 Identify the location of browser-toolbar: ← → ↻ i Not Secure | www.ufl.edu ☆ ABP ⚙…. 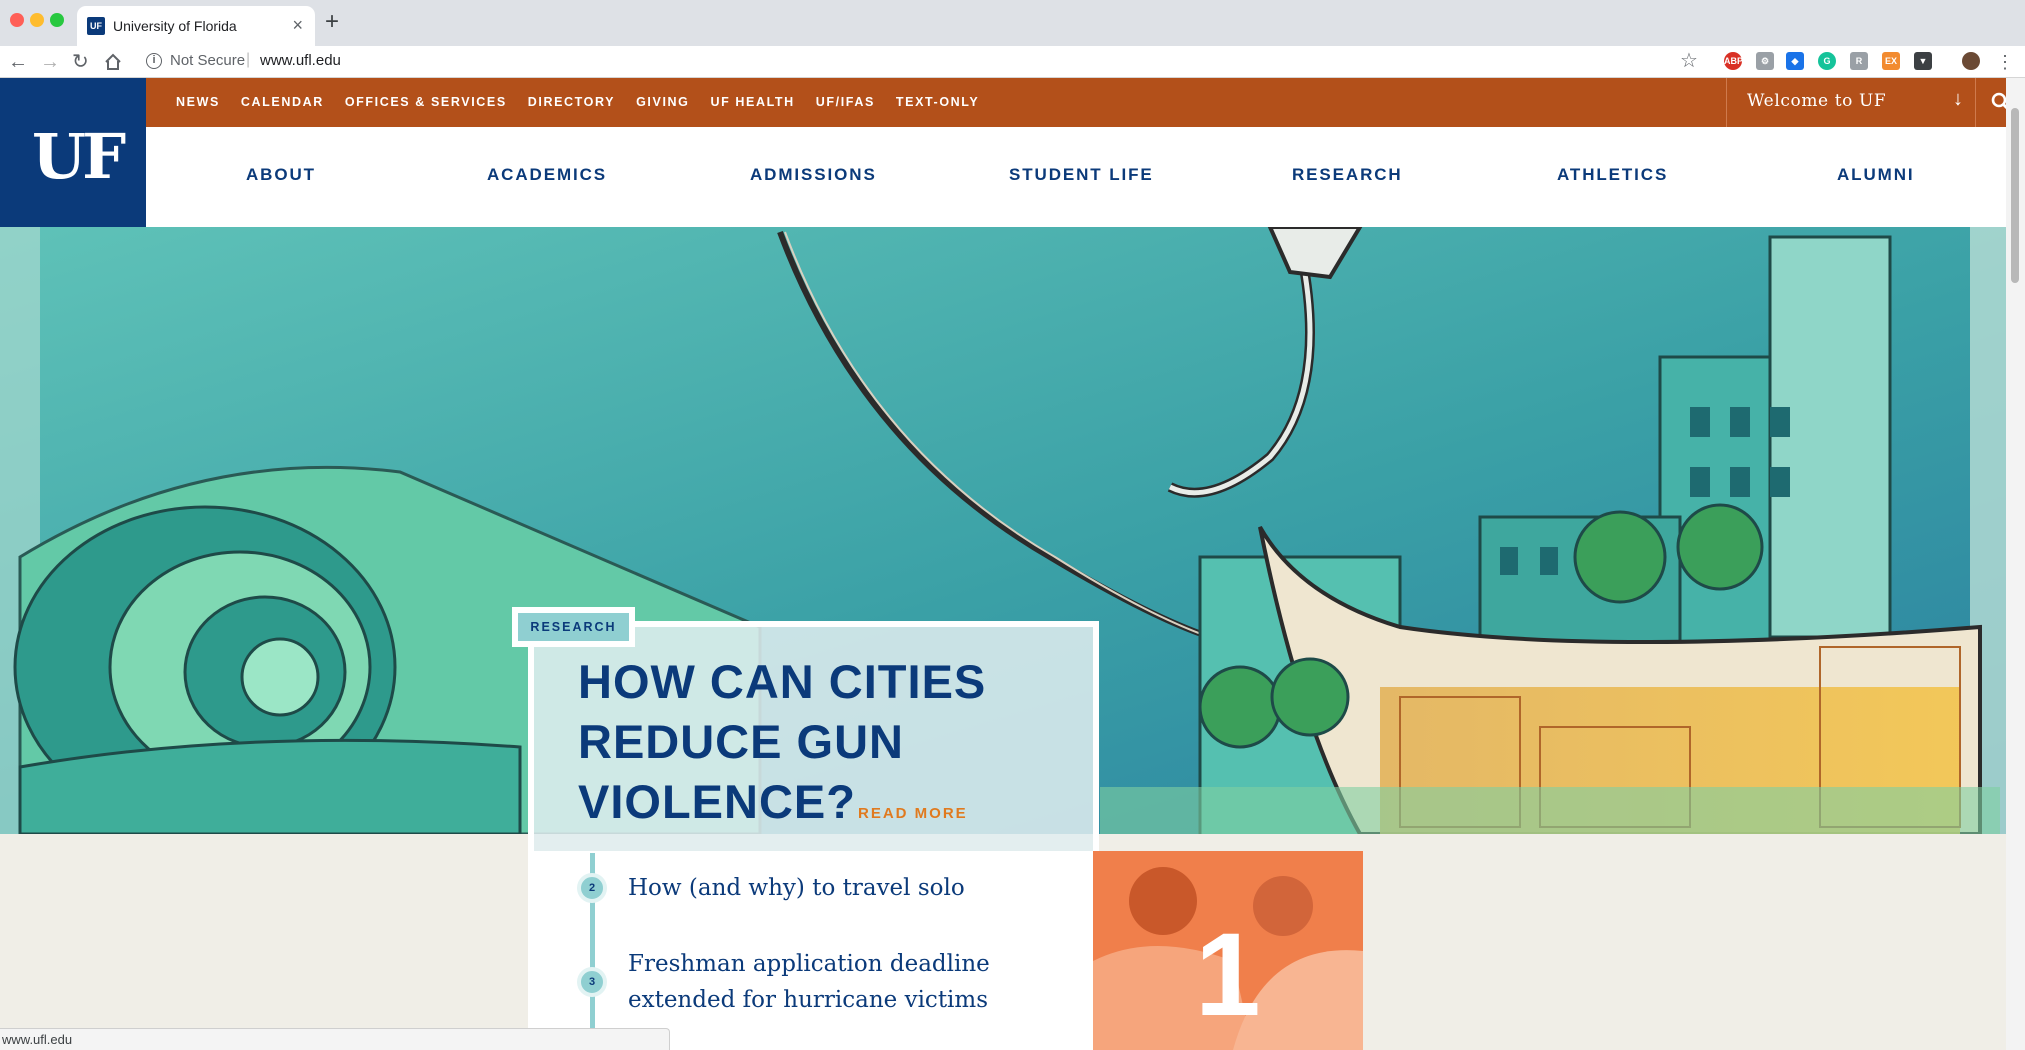
(1012, 62).